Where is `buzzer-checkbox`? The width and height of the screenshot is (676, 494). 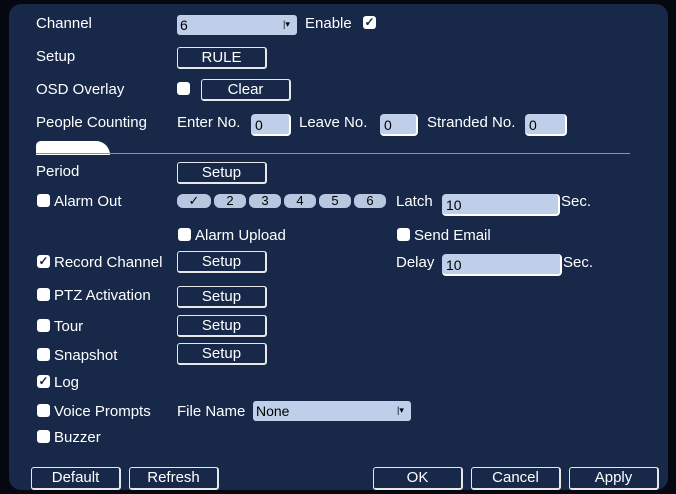 buzzer-checkbox is located at coordinates (43, 436).